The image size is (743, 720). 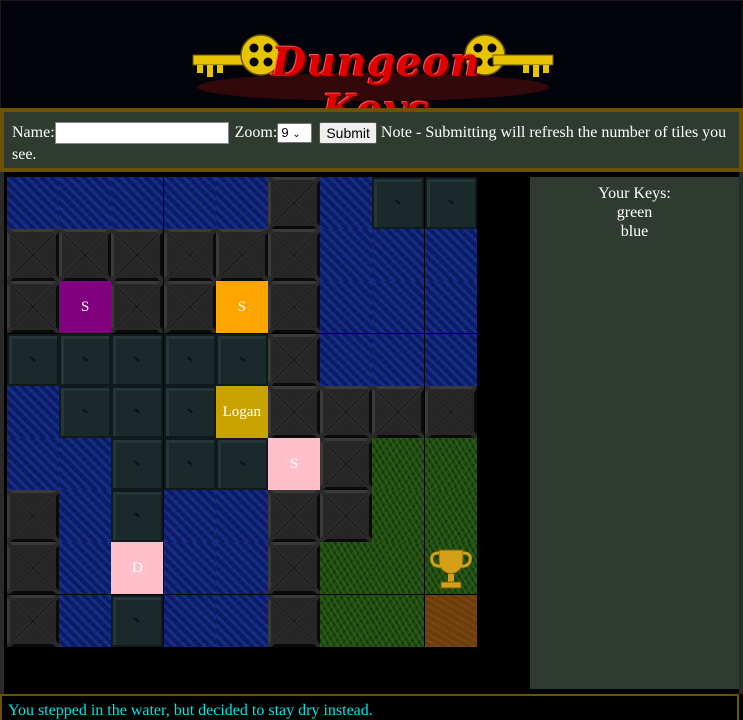 What do you see at coordinates (450, 620) in the screenshot?
I see `tile-dirt` at bounding box center [450, 620].